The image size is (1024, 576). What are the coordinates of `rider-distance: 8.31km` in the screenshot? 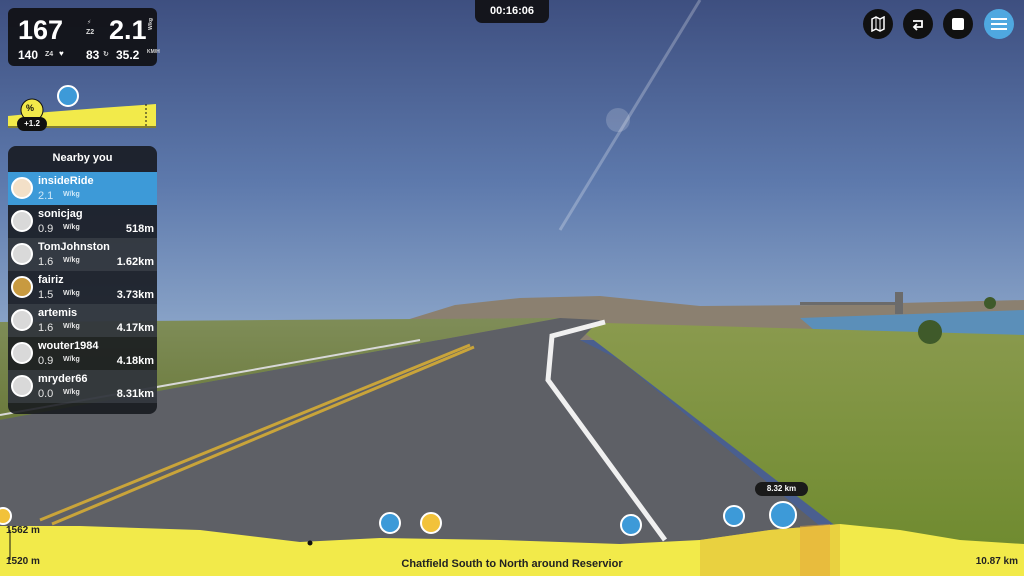 It's located at (135, 394).